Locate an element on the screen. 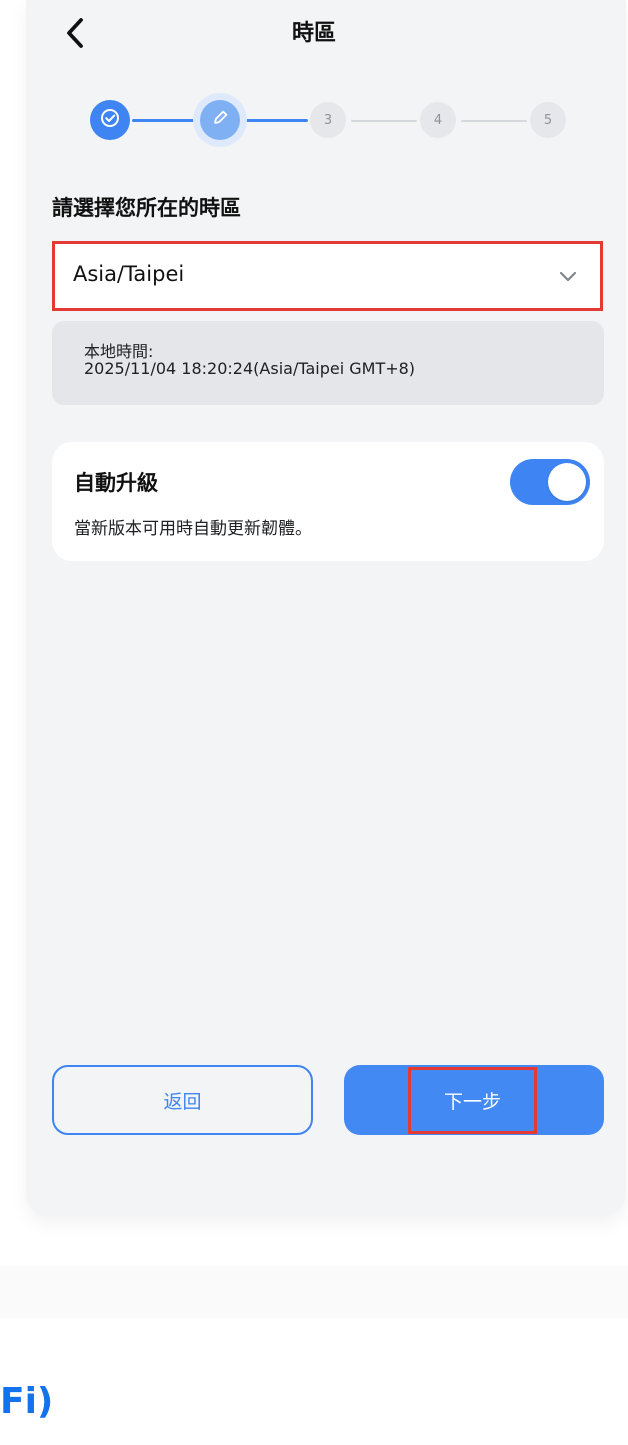 The height and width of the screenshot is (1445, 628). bottom-band is located at coordinates (314, 1292).